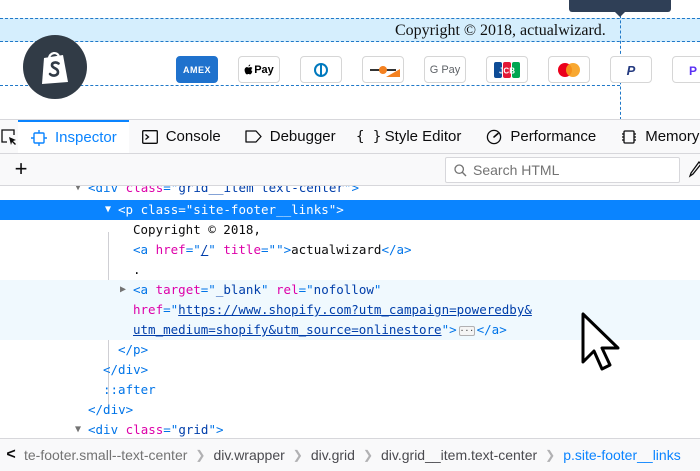 The height and width of the screenshot is (471, 700). I want to click on search-html-input, so click(568, 170).